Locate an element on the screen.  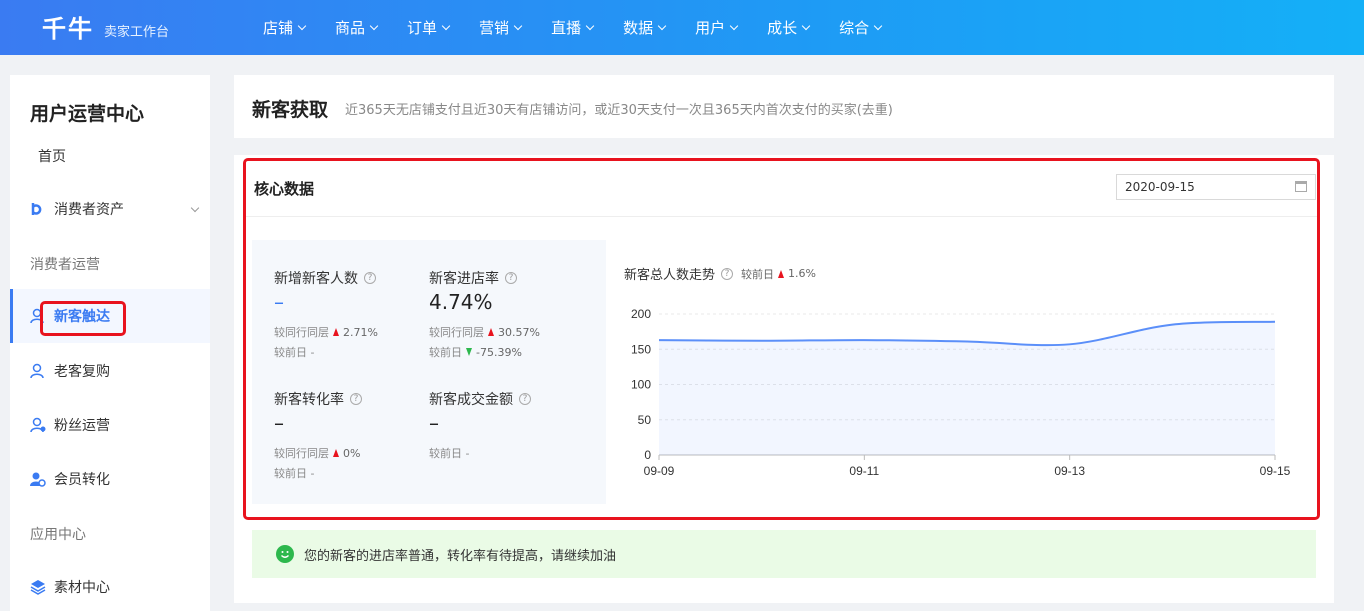
nav-live: 直播 is located at coordinates (573, 27).